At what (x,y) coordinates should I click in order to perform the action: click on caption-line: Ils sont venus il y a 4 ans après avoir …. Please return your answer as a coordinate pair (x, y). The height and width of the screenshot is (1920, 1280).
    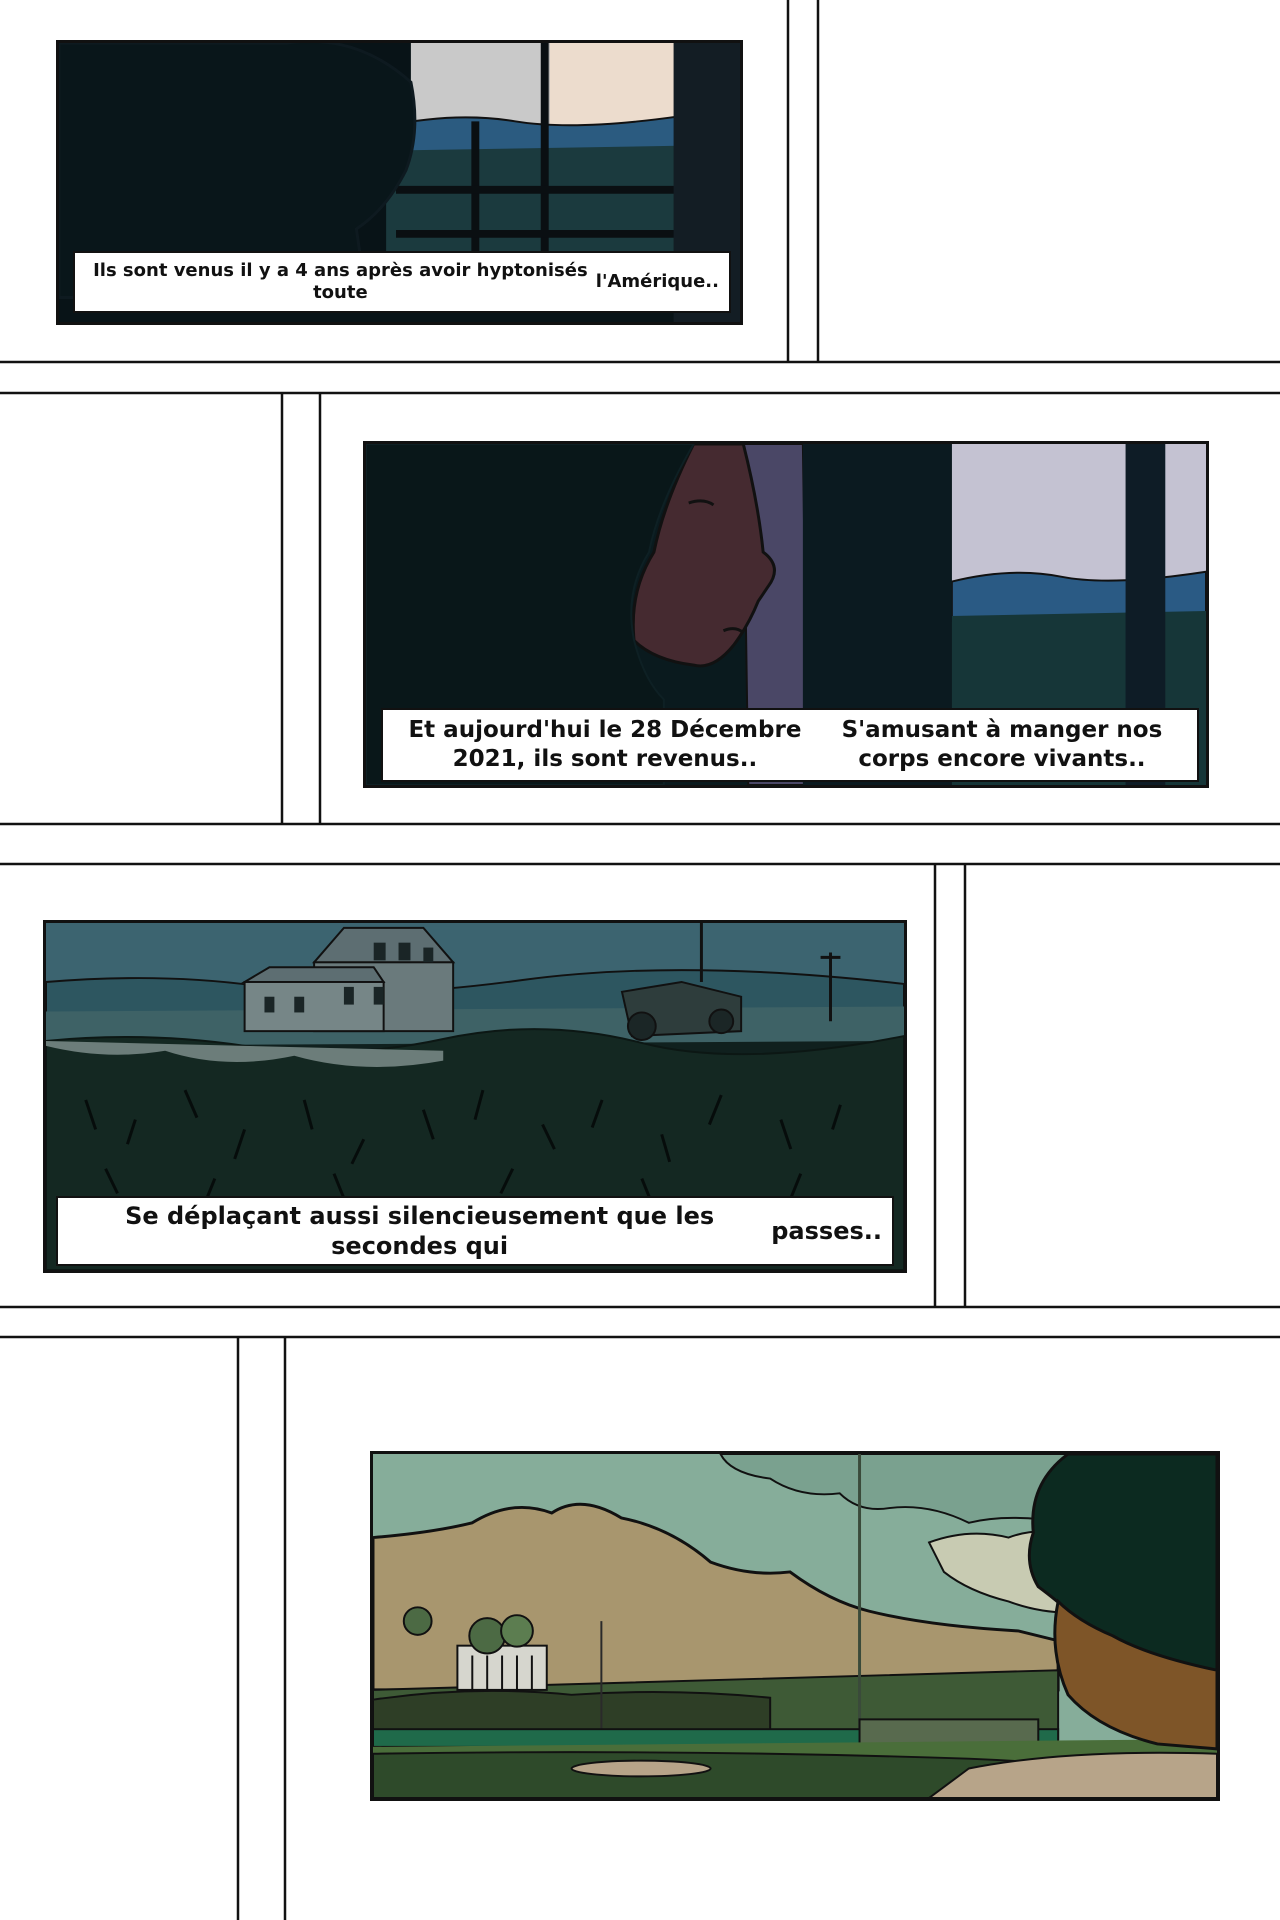
    Looking at the image, I should click on (340, 281).